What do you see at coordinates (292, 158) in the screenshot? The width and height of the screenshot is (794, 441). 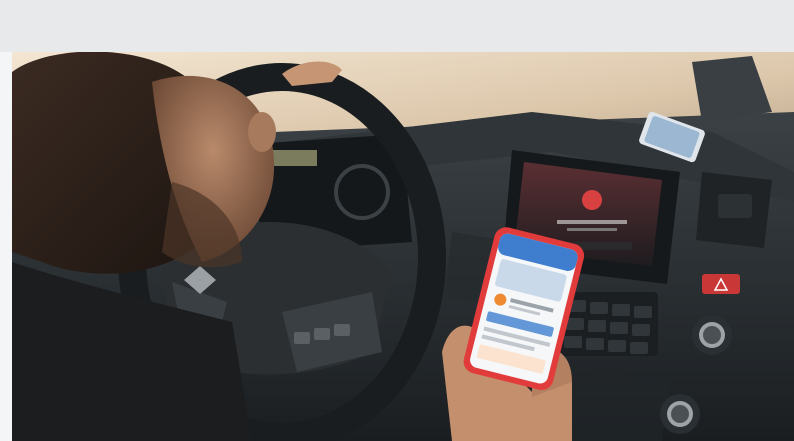 I see `cluster-display` at bounding box center [292, 158].